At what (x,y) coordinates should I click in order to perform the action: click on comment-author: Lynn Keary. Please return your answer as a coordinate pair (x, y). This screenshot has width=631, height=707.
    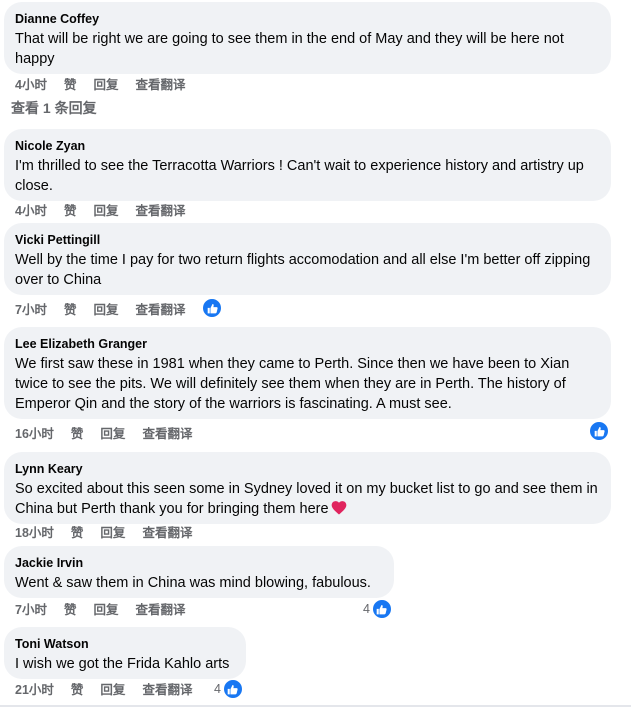
    Looking at the image, I should click on (307, 469).